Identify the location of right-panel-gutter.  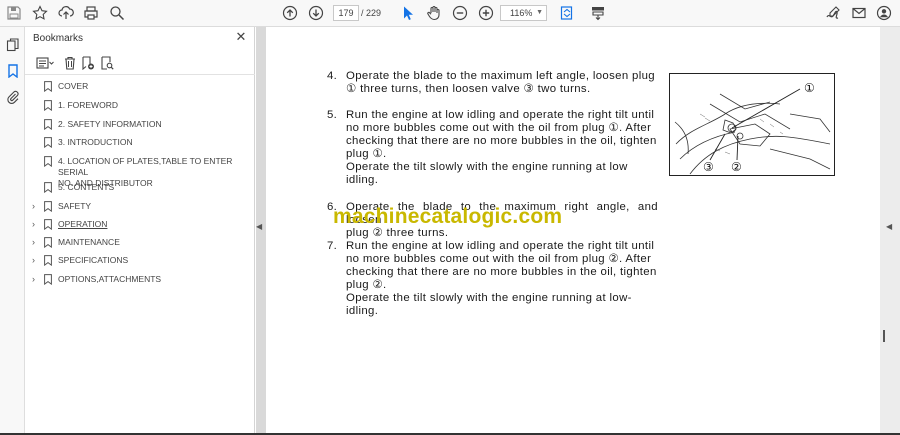
(890, 231).